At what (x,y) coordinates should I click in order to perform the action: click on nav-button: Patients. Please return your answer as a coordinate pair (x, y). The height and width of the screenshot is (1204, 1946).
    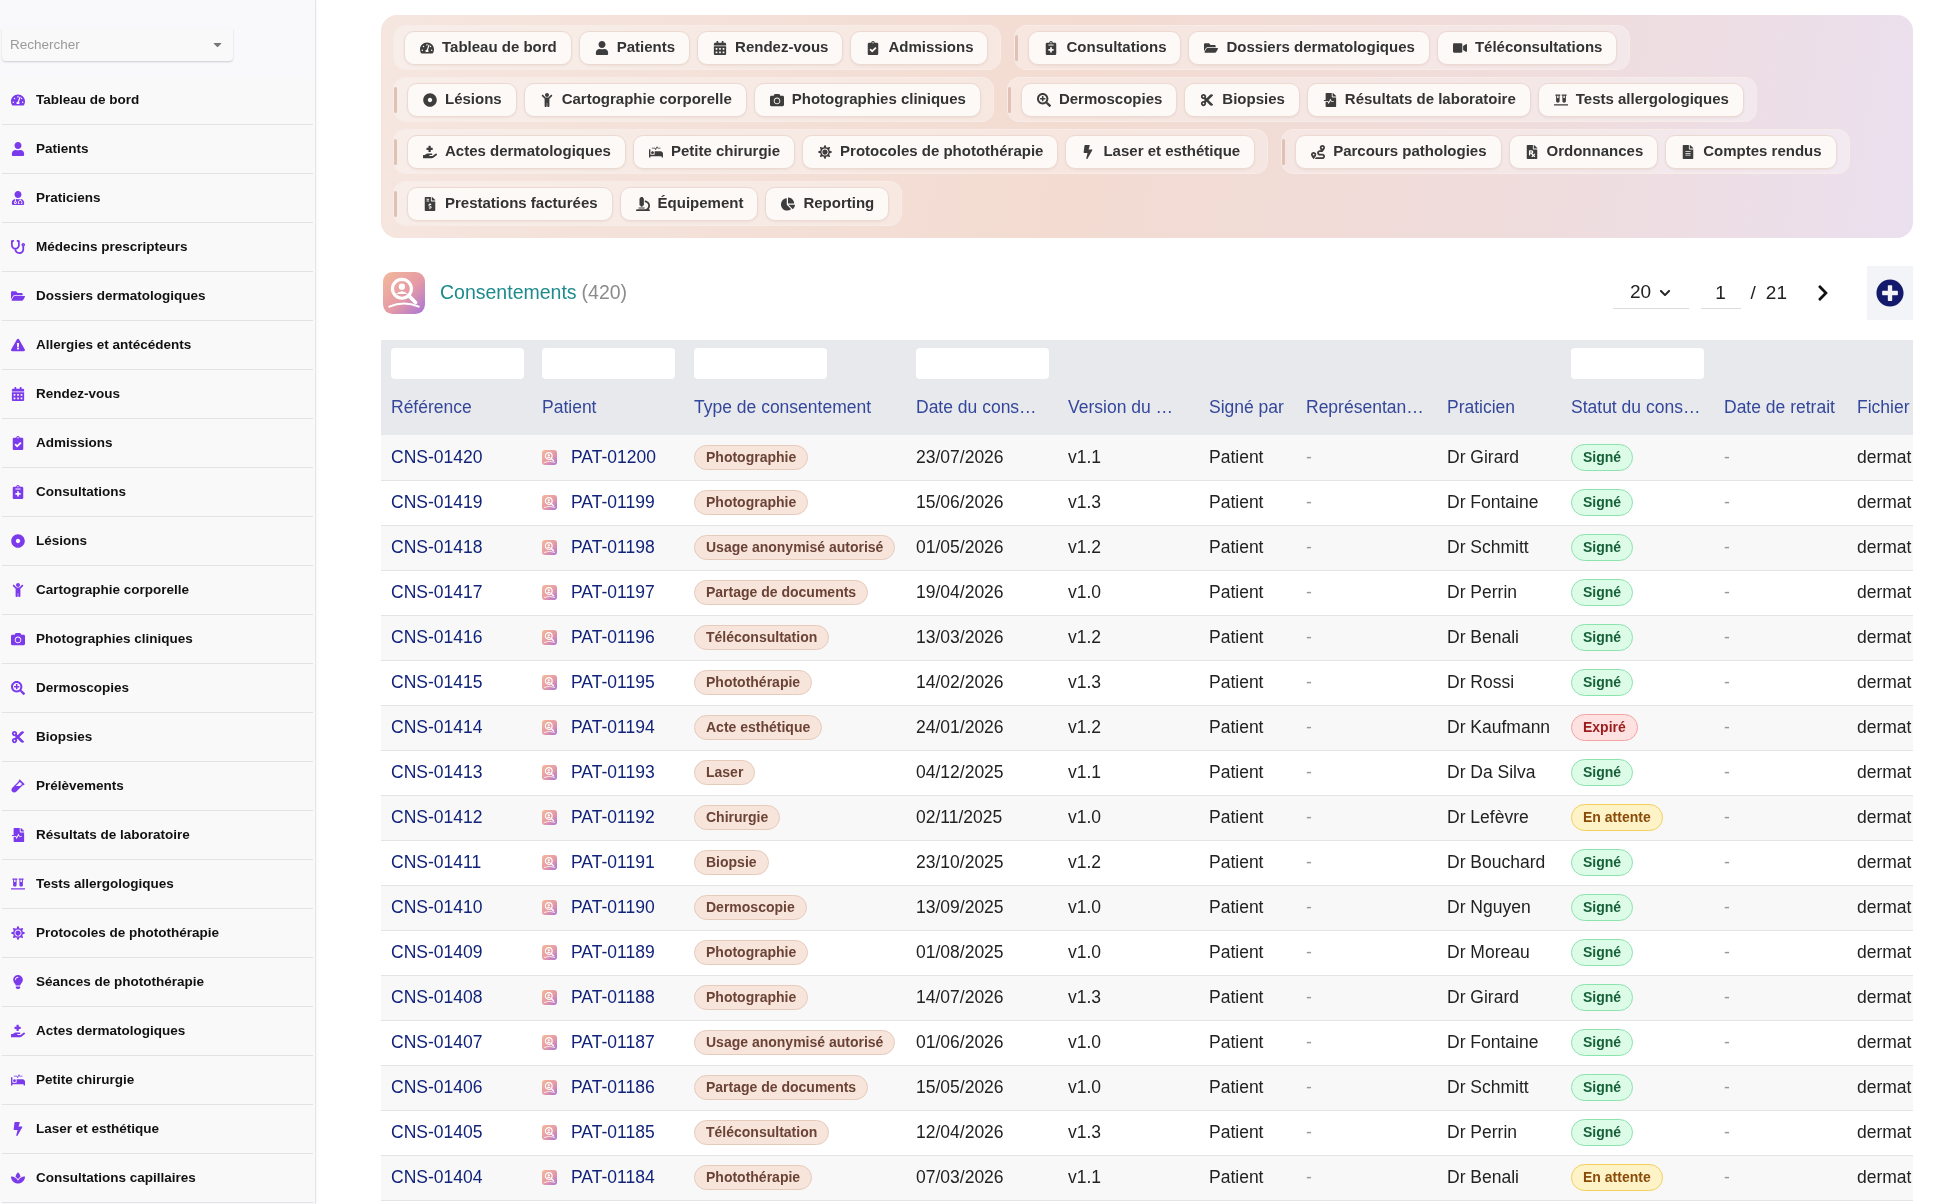
    Looking at the image, I should click on (634, 47).